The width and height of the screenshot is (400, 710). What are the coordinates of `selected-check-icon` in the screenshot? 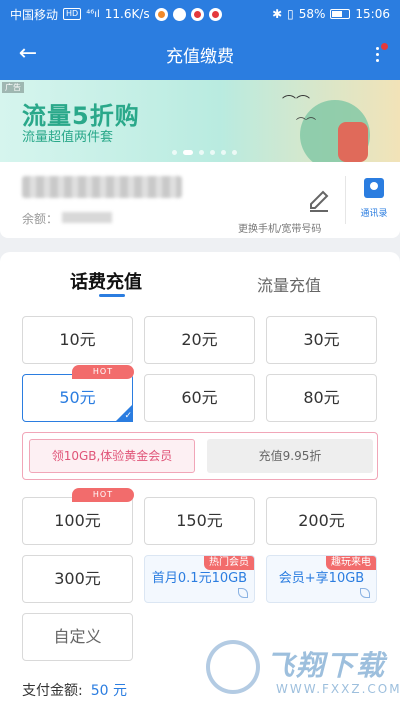 It's located at (124, 413).